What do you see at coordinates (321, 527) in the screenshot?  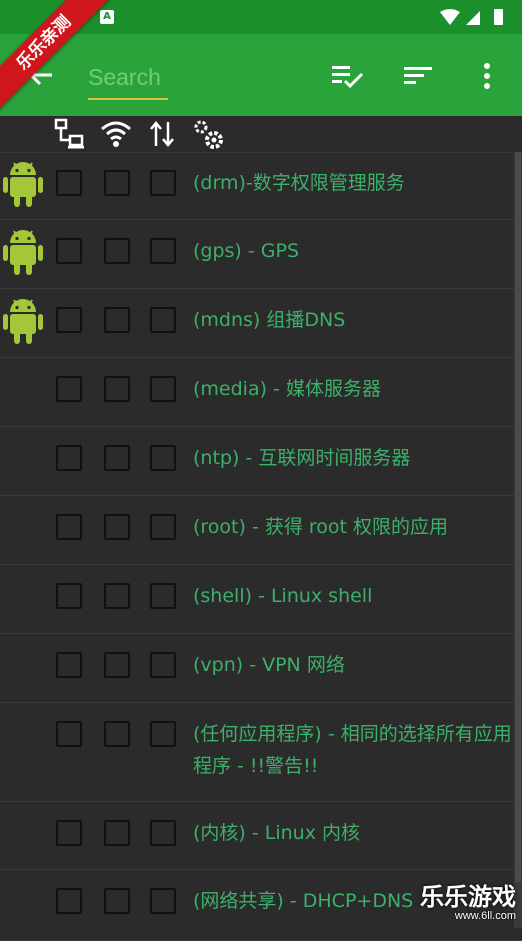 I see `app-label: (root) - 获得 root 权限的应用` at bounding box center [321, 527].